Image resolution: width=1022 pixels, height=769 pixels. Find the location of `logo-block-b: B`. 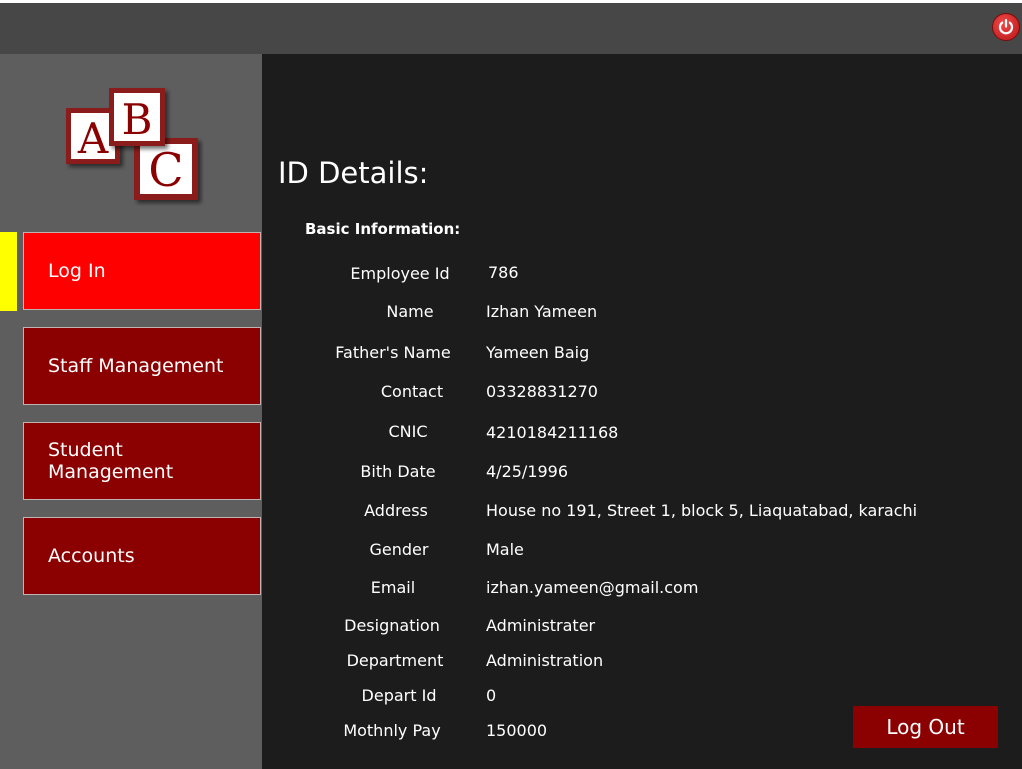

logo-block-b: B is located at coordinates (137, 117).